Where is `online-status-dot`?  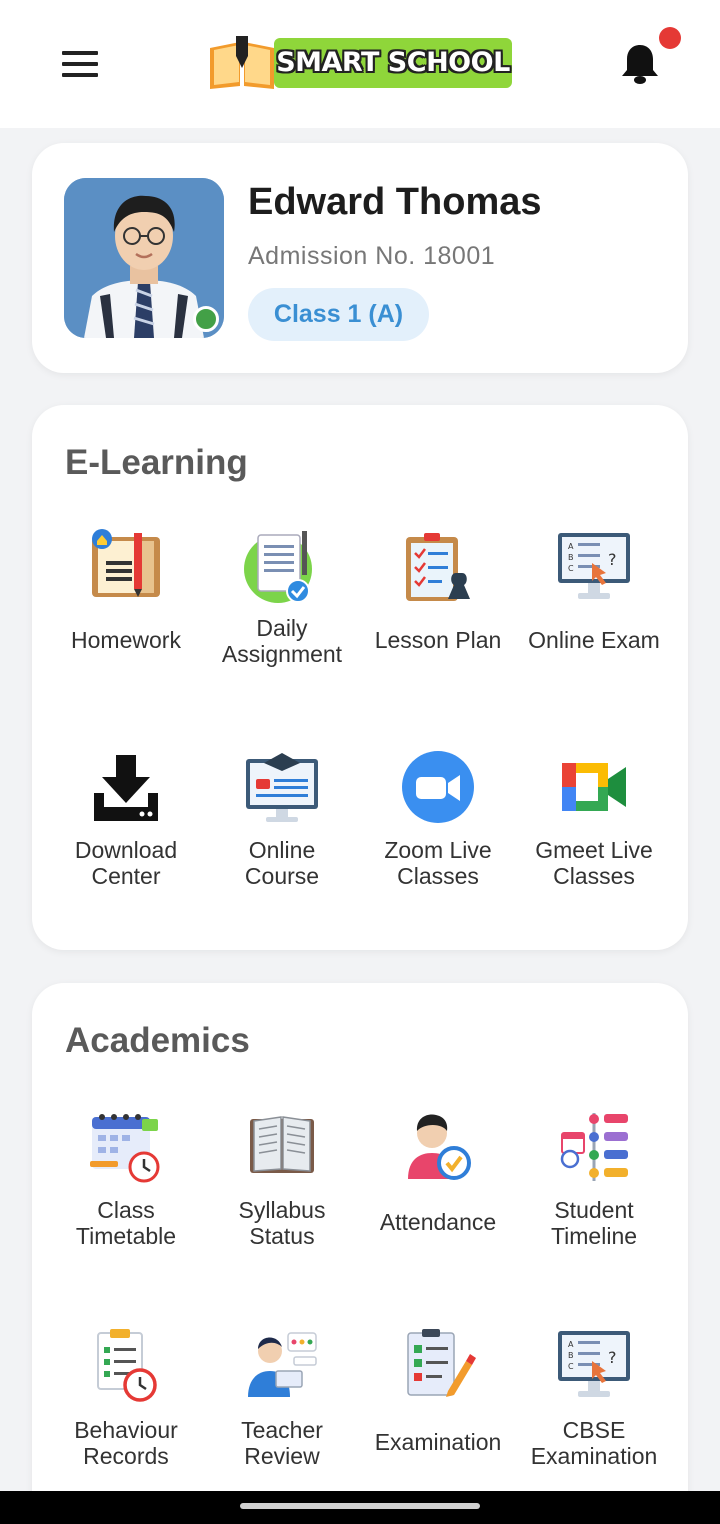 online-status-dot is located at coordinates (206, 319).